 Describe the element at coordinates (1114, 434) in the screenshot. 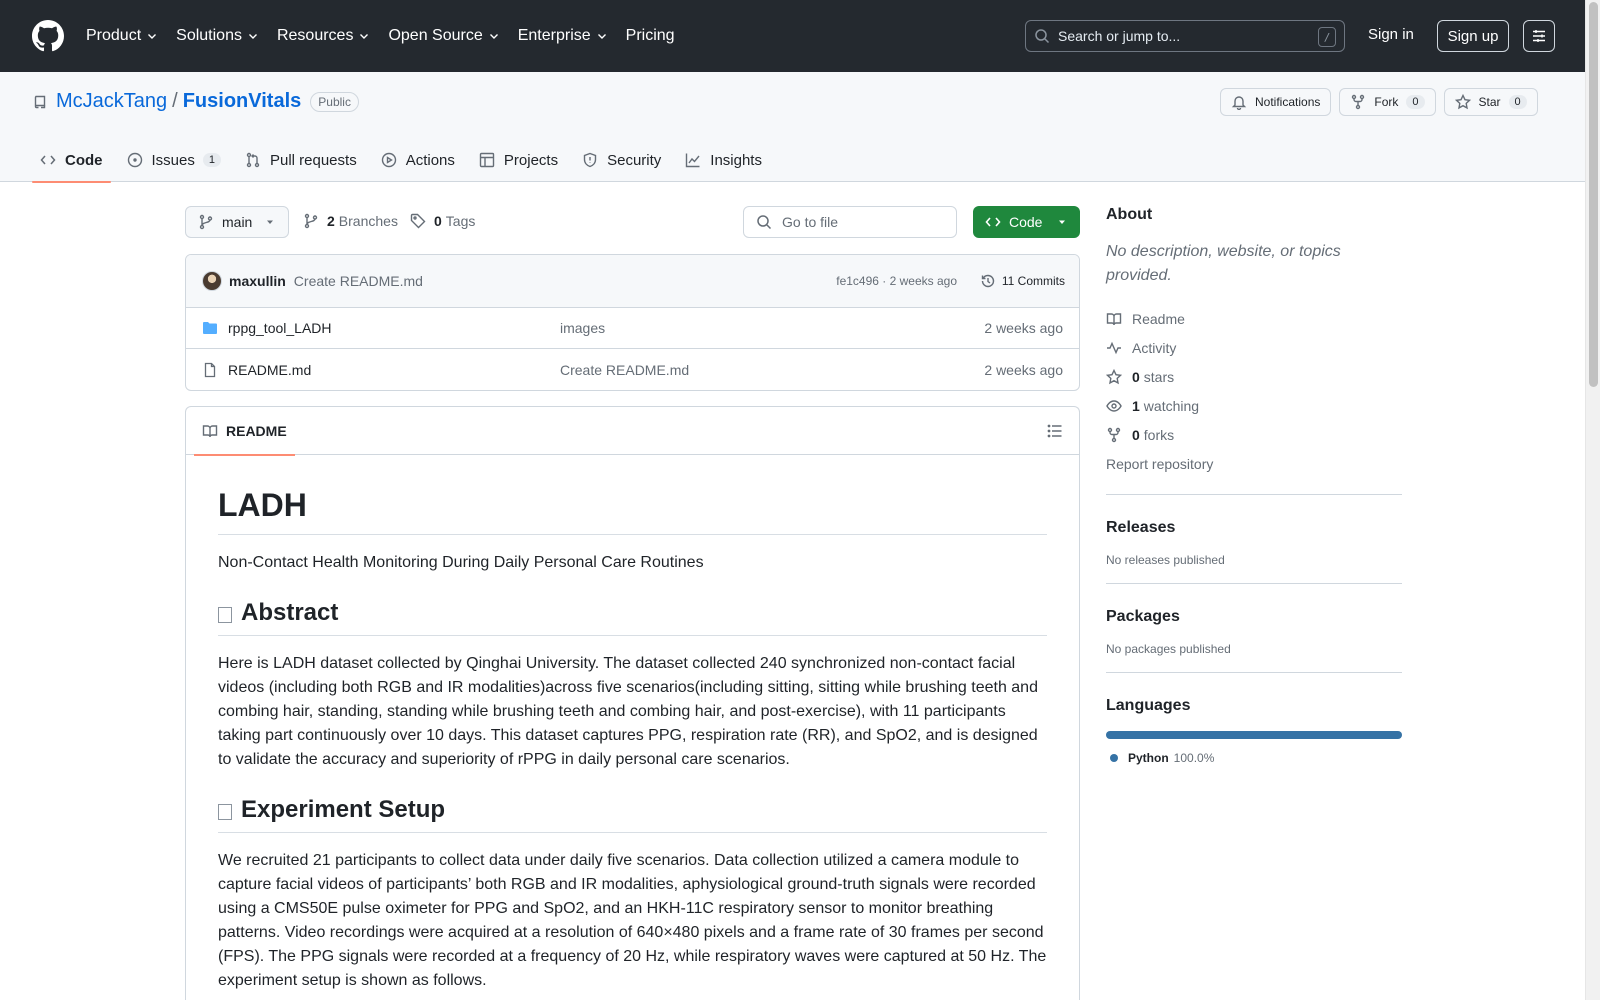

I see `fork-icon` at that location.